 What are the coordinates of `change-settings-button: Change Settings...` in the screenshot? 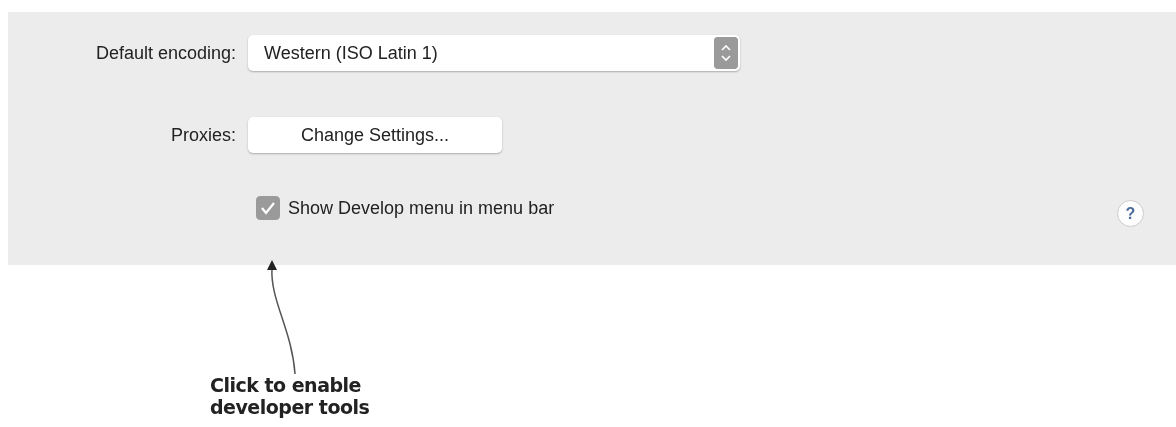 It's located at (375, 135).